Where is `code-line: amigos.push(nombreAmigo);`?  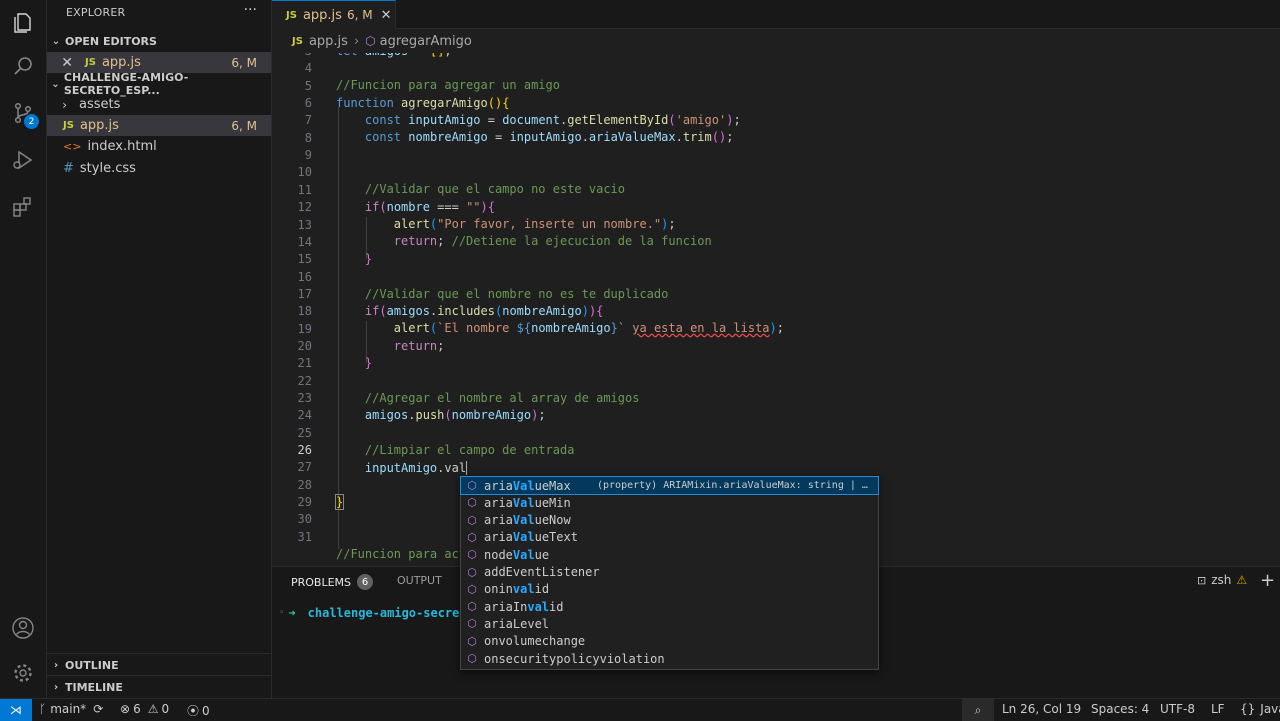 code-line: amigos.push(nombreAmigo); is located at coordinates (455, 415).